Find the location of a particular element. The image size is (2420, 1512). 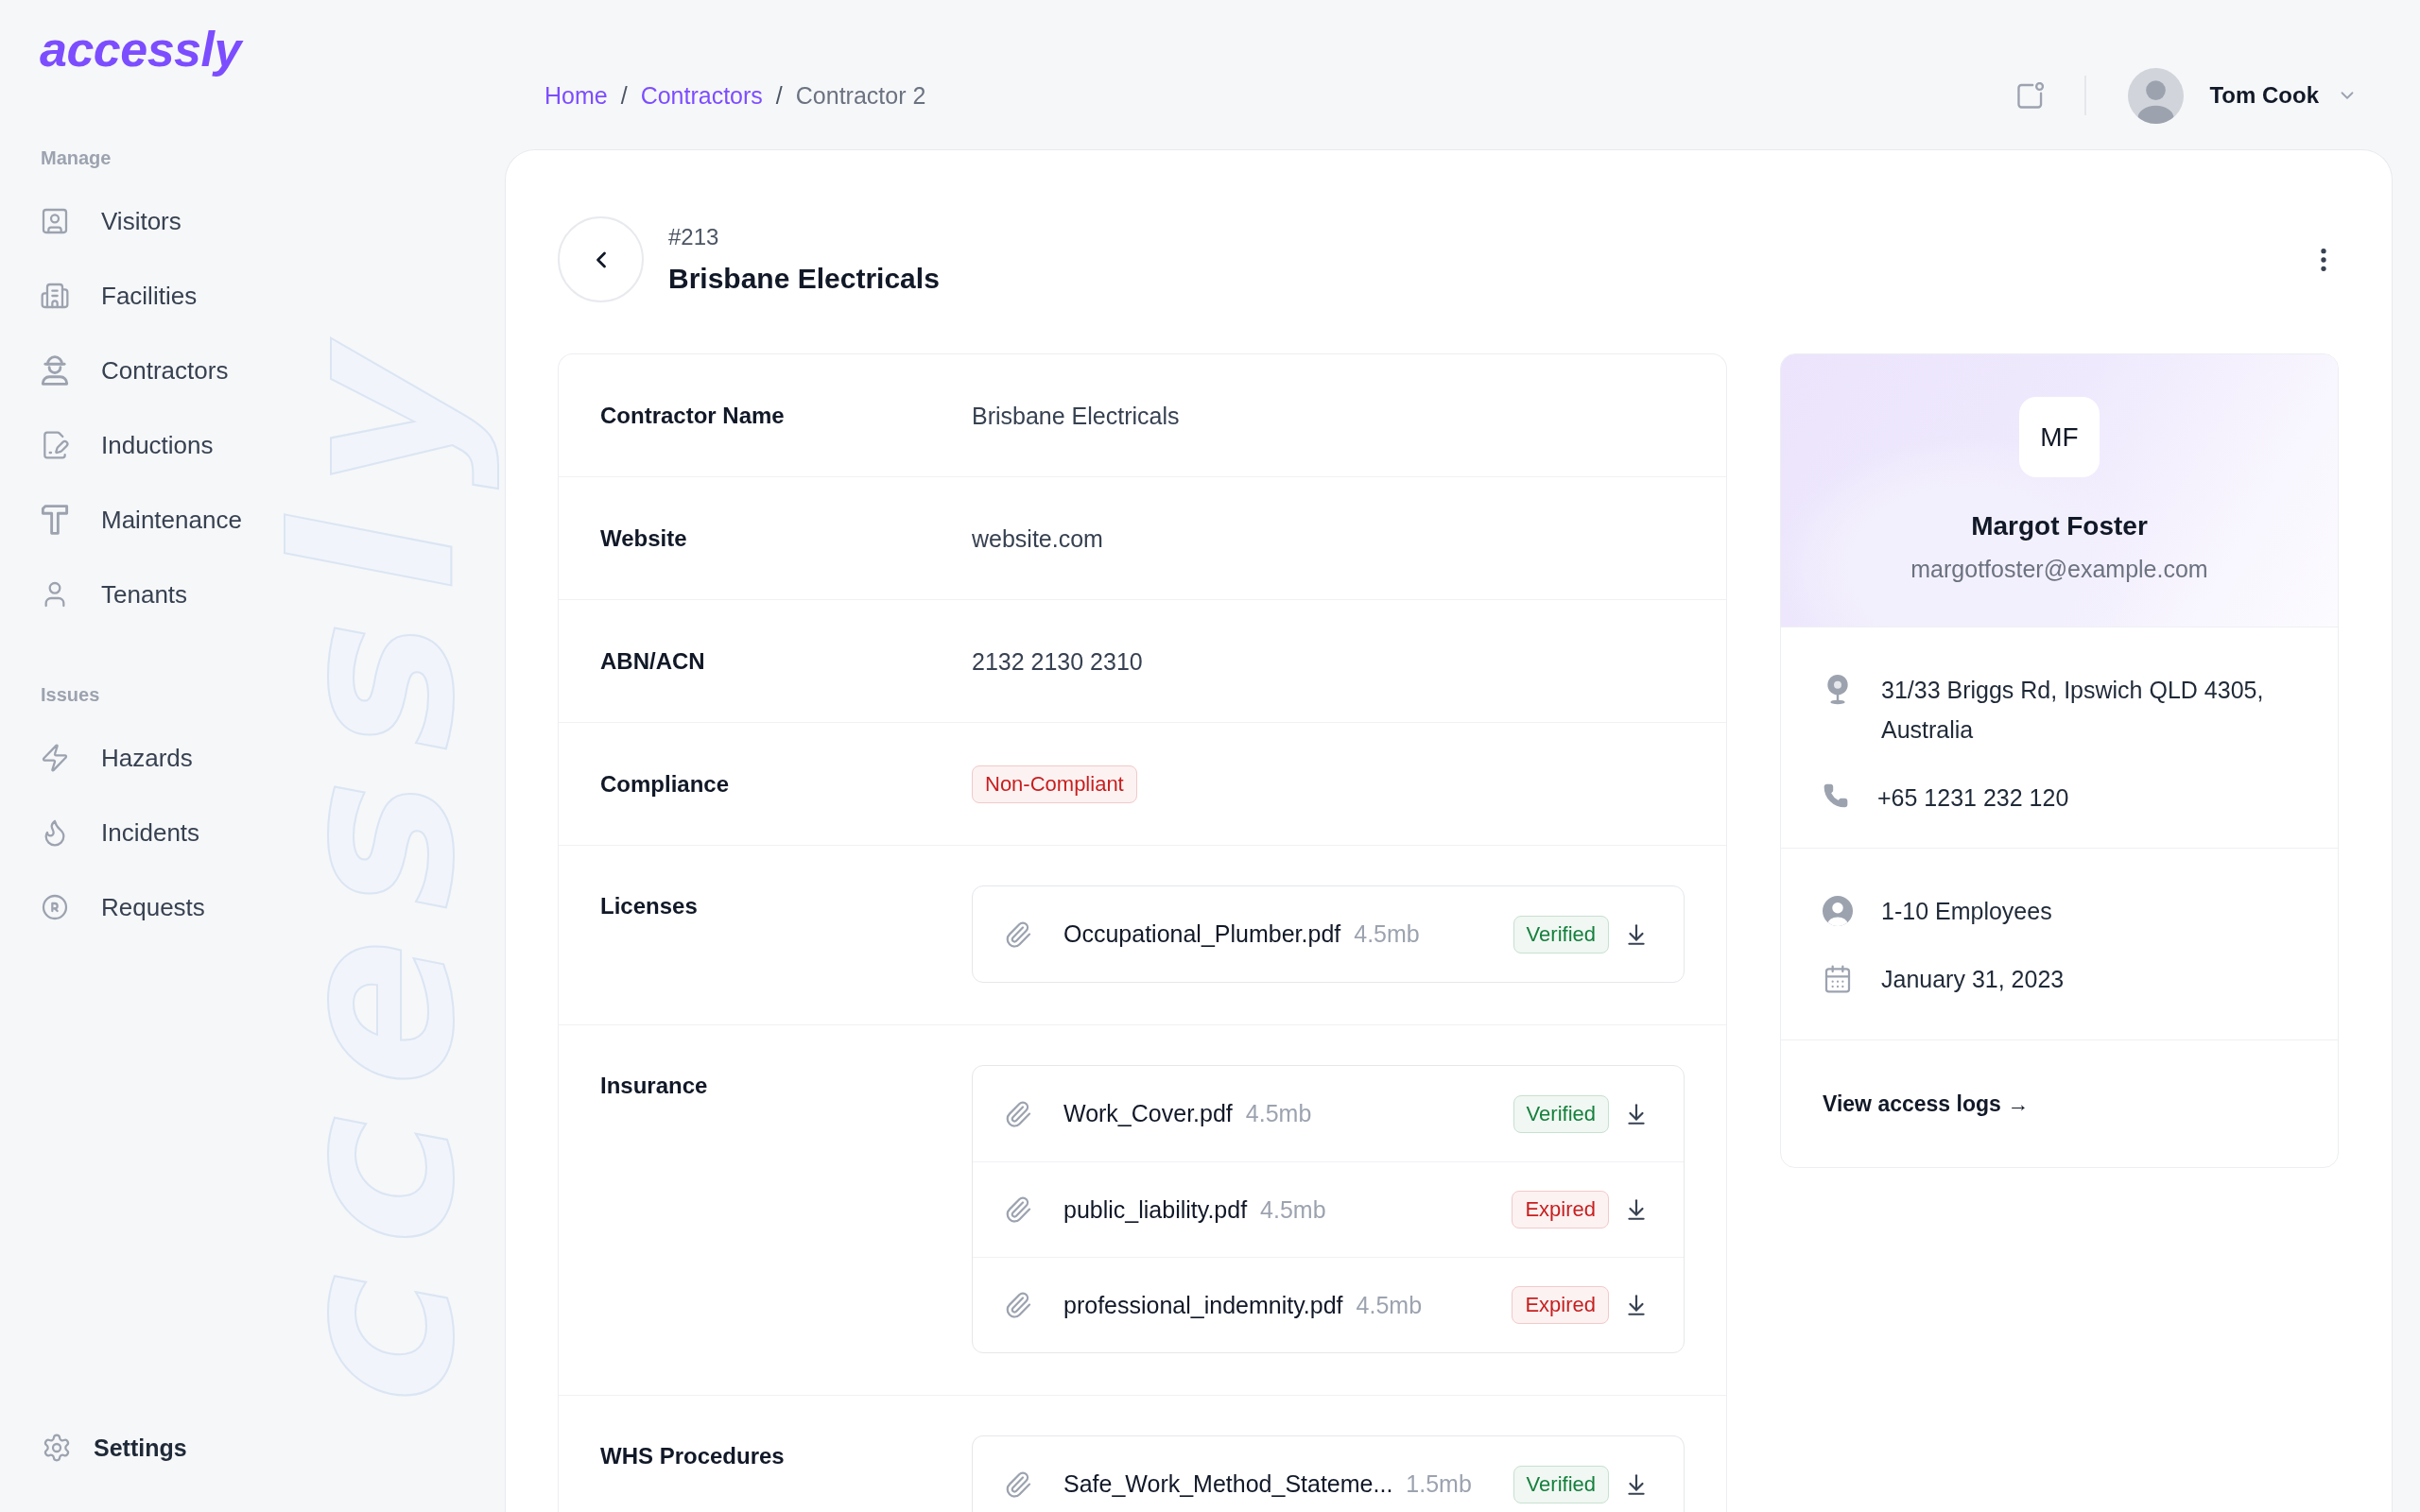

field-value: website.com is located at coordinates (1037, 539).